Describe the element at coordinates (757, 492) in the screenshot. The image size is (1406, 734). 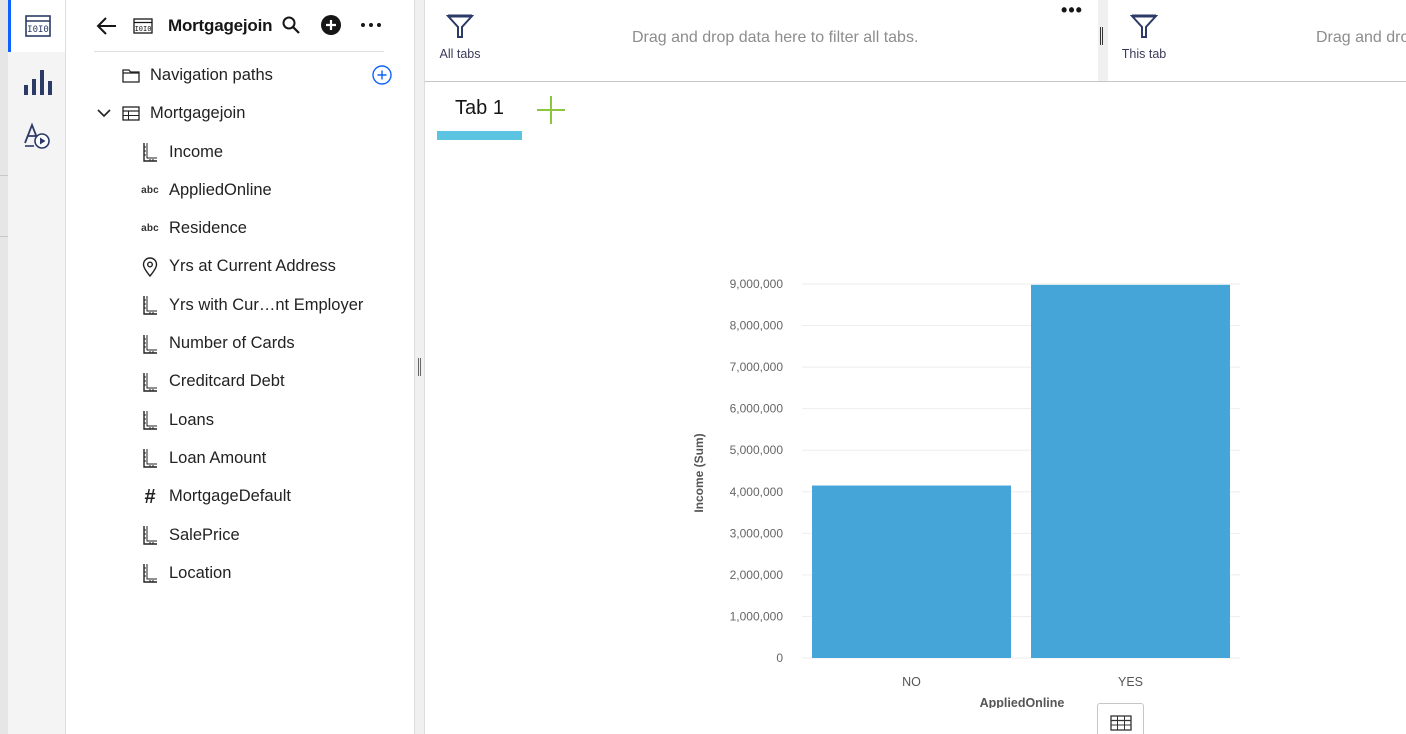
I see `y-tick-label: 4,000,000` at that location.